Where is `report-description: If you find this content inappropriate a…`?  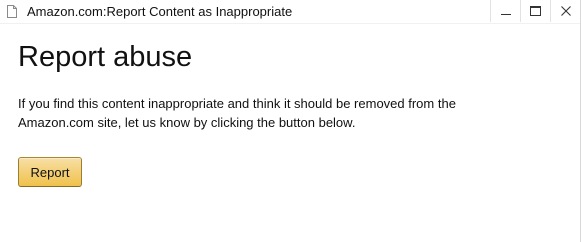 report-description: If you find this content inappropriate a… is located at coordinates (237, 113).